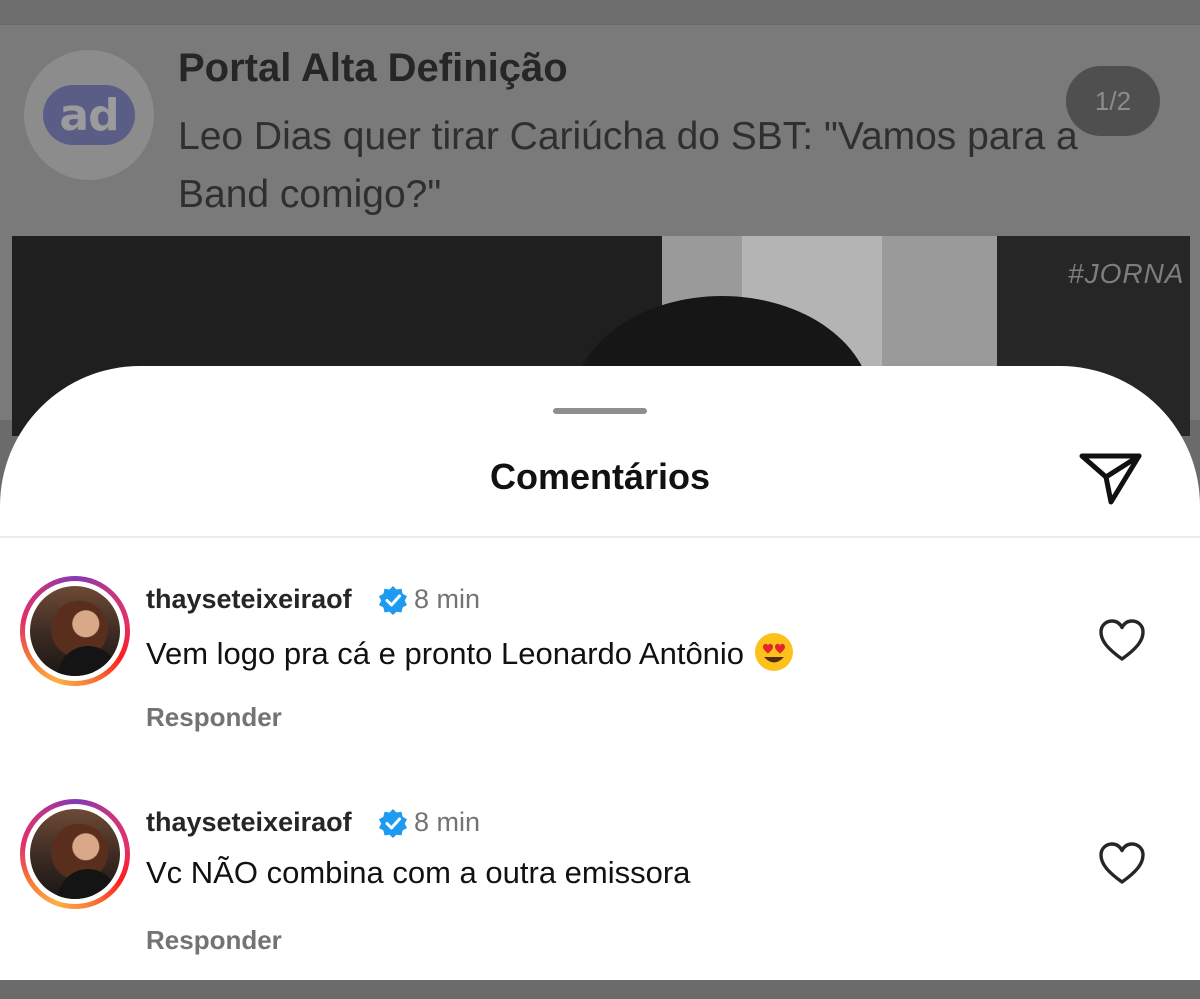 Image resolution: width=1200 pixels, height=999 pixels. I want to click on share-button, so click(1111, 476).